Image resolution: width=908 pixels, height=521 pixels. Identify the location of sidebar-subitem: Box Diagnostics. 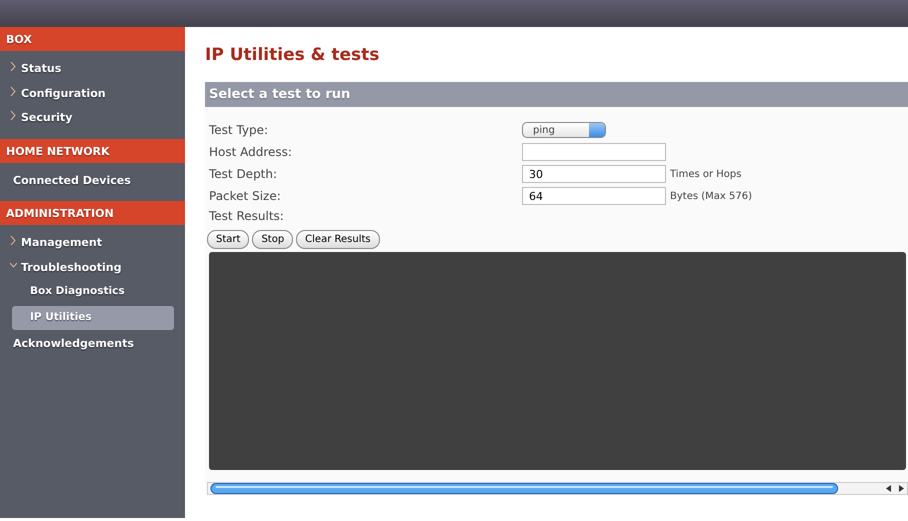
(93, 292).